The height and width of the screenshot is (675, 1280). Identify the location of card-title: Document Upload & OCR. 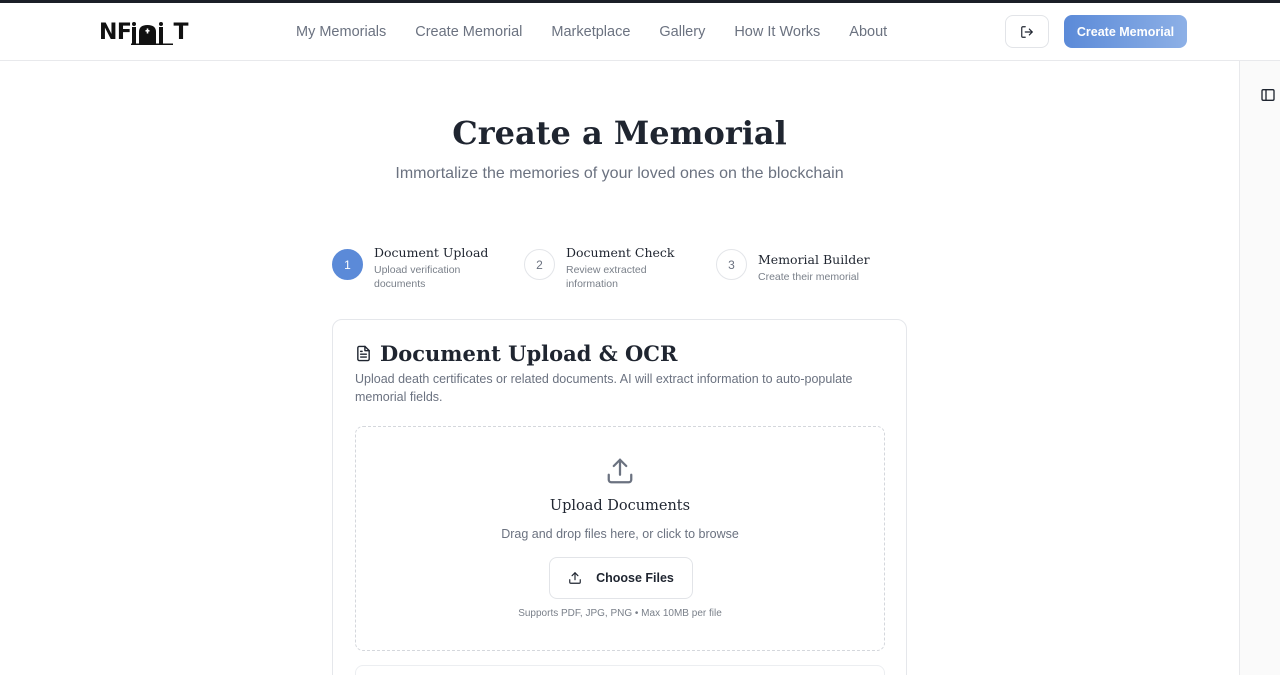
(529, 353).